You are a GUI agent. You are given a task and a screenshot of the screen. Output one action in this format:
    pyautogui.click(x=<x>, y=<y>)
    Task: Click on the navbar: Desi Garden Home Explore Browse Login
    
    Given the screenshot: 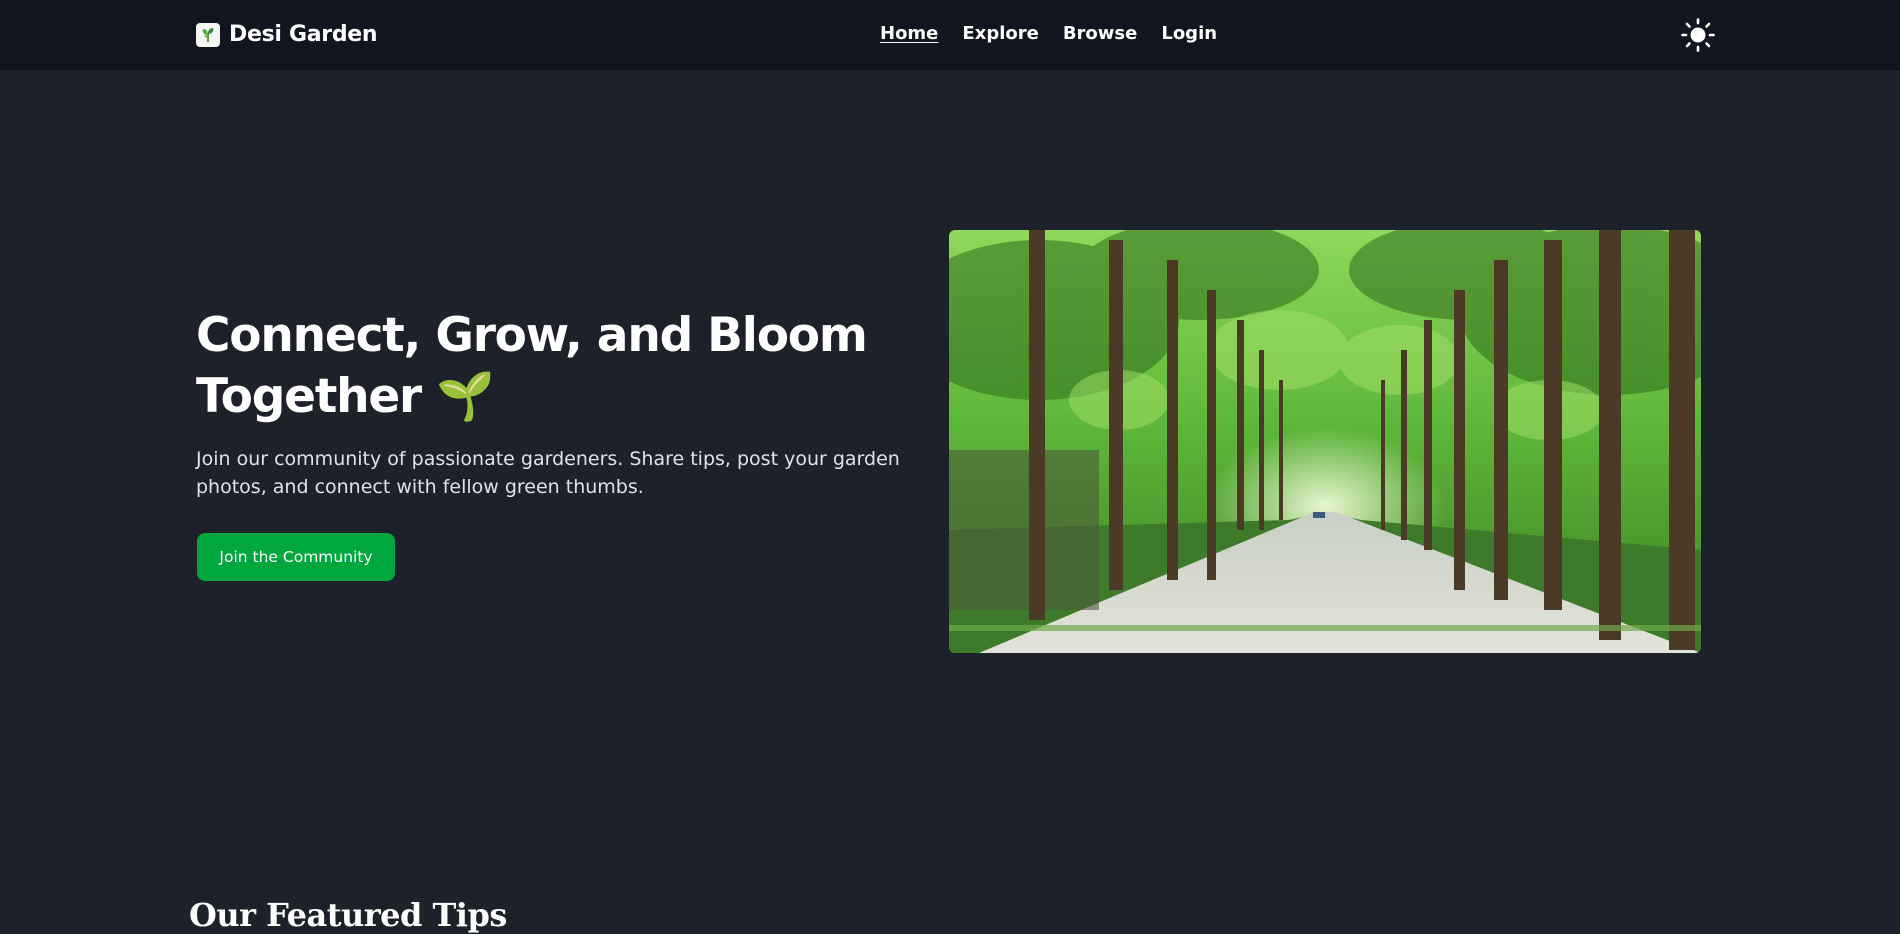 What is the action you would take?
    pyautogui.click(x=950, y=35)
    